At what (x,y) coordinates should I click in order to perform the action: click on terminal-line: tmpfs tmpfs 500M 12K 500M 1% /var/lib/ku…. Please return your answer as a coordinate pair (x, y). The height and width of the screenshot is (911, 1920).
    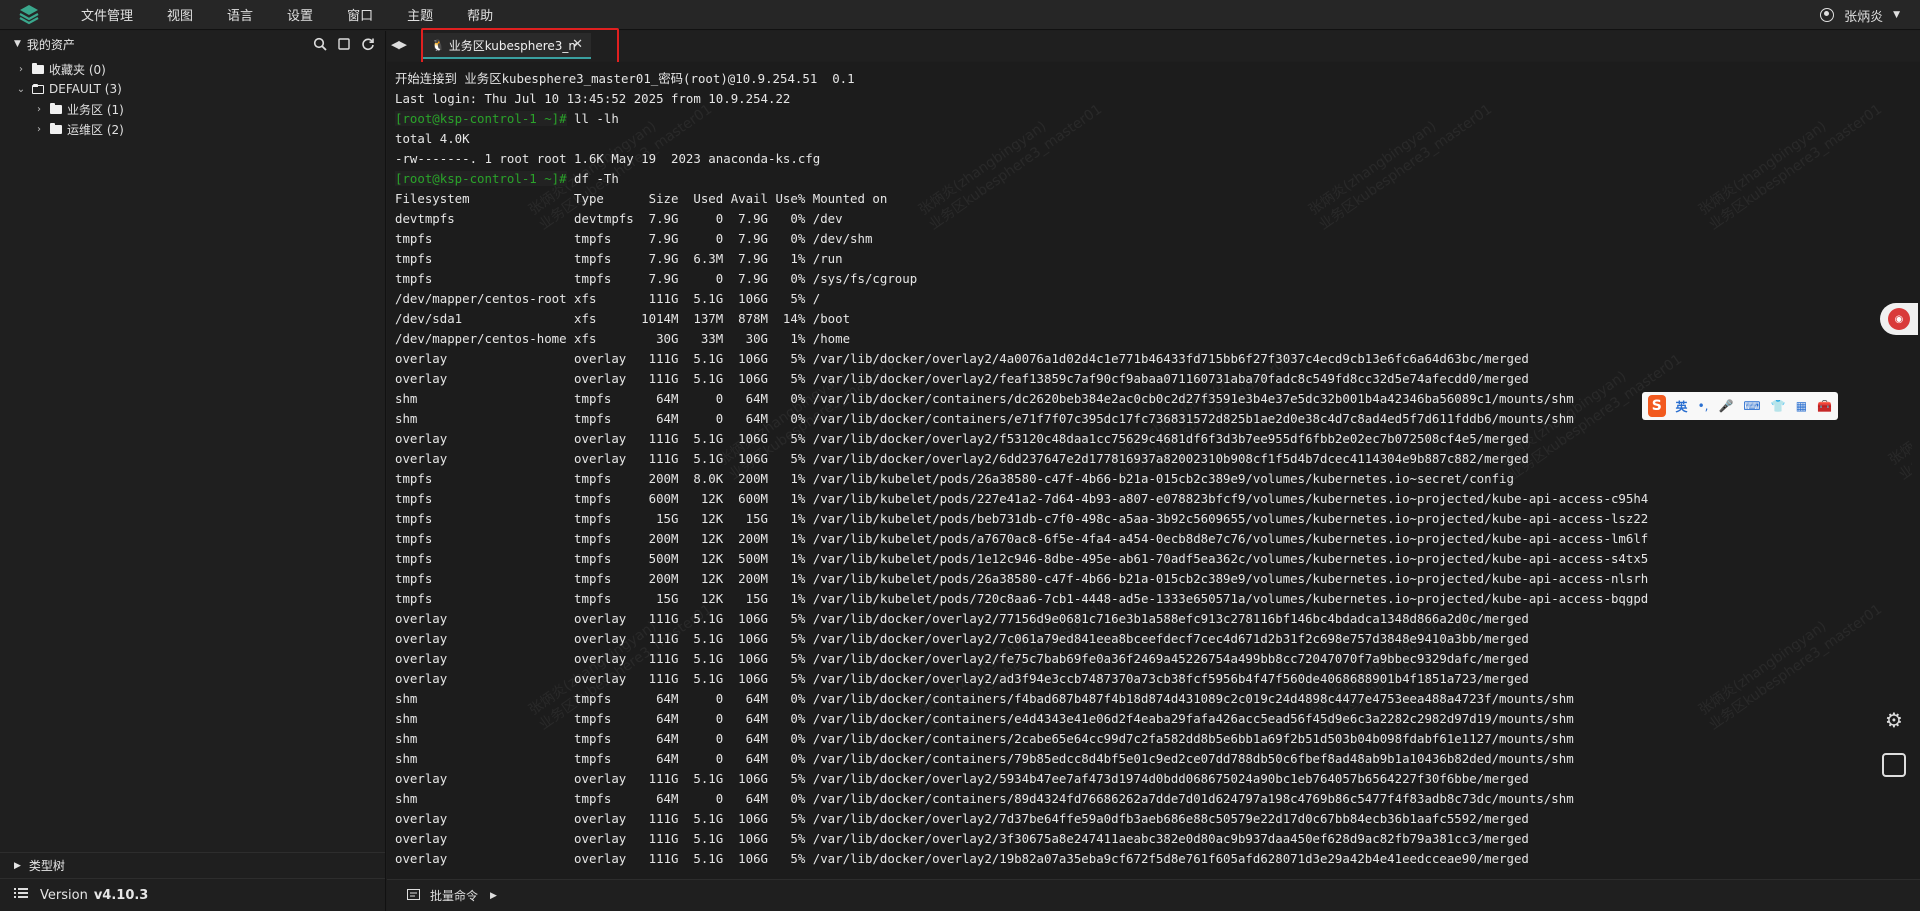
    Looking at the image, I should click on (1021, 559).